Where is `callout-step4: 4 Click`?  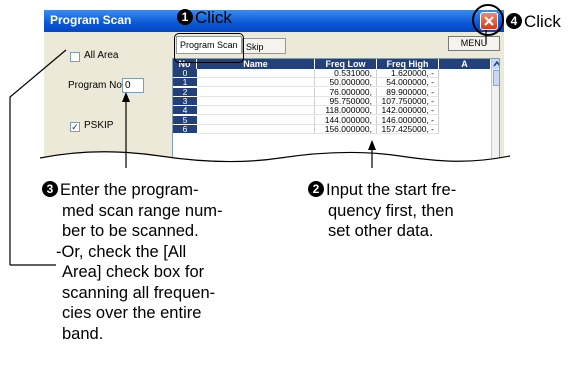 callout-step4: 4 Click is located at coordinates (533, 22).